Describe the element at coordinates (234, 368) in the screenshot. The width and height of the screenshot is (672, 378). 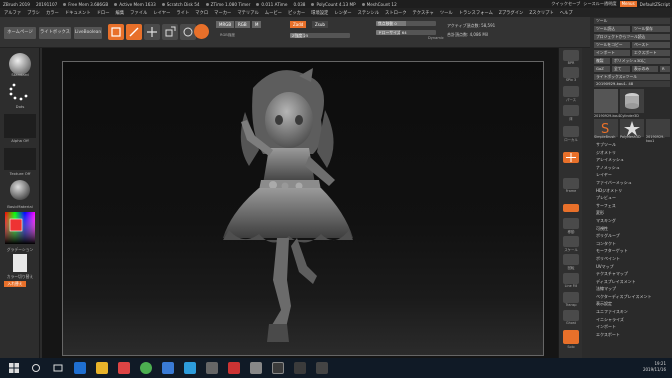
I see `taskbar-app-red2-icon` at that location.